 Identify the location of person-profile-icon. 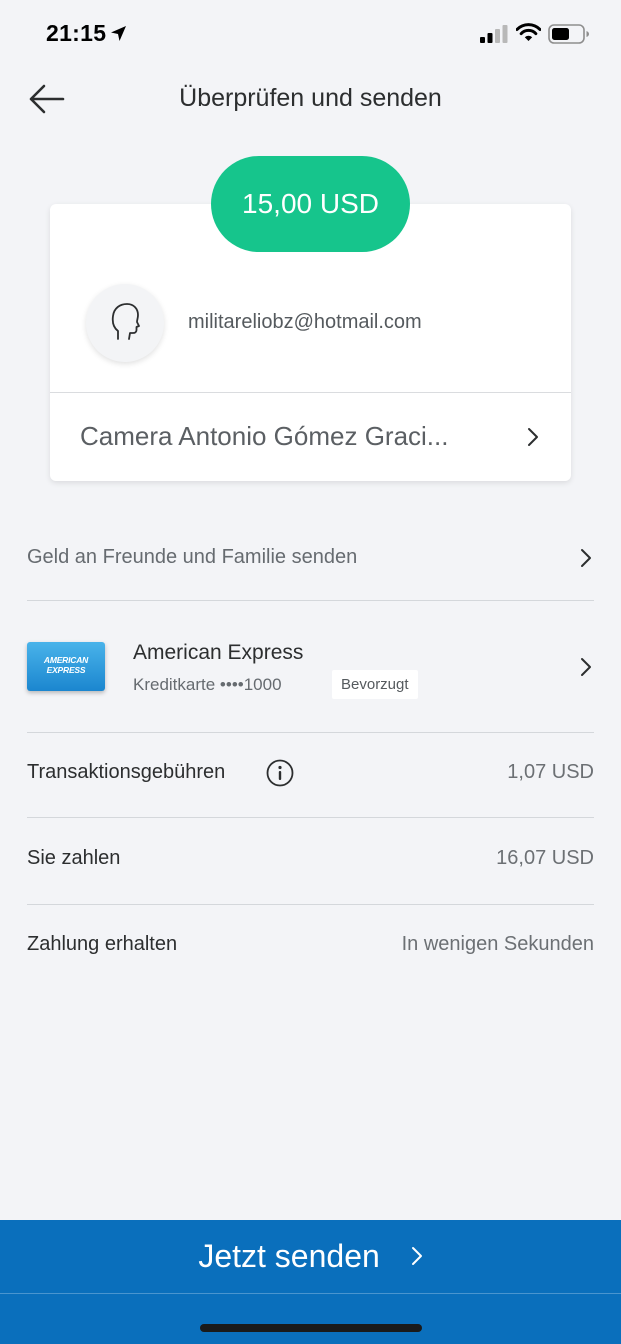
(125, 321).